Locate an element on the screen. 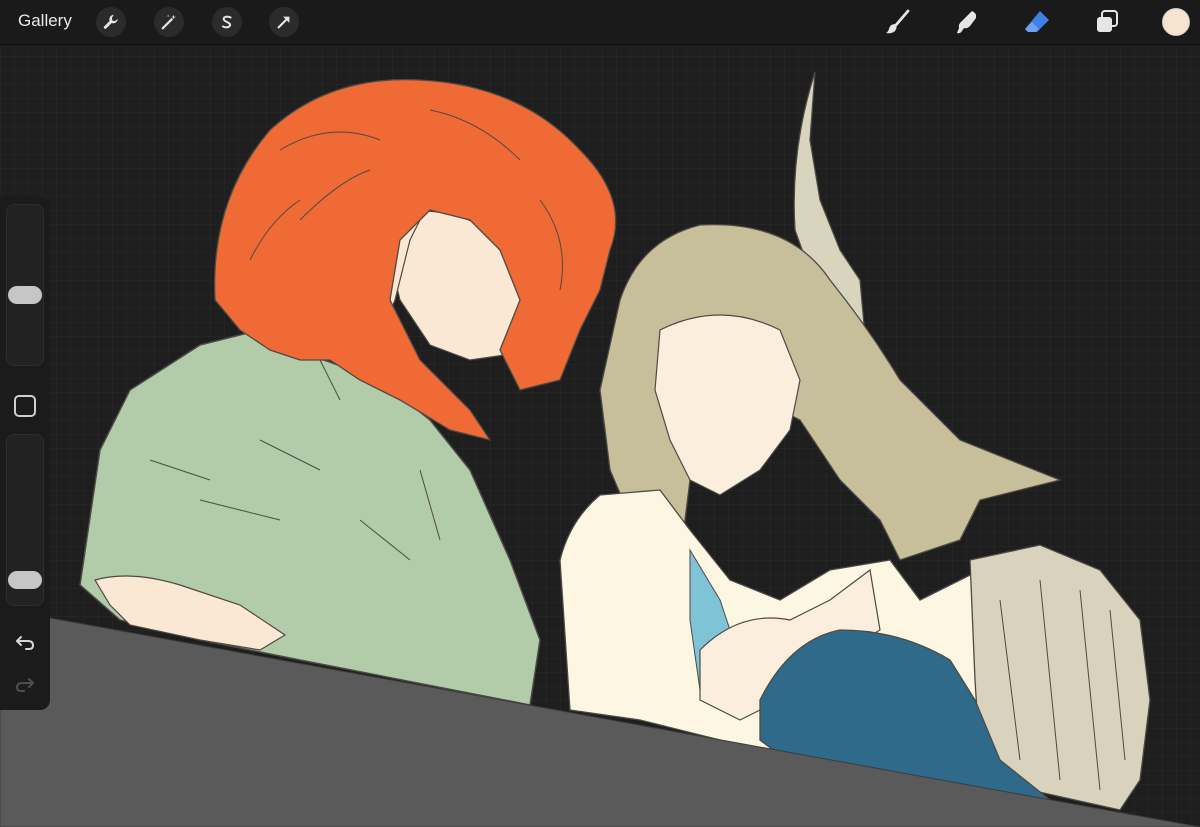 This screenshot has height=827, width=1200. brush-size-thumb is located at coordinates (25, 294).